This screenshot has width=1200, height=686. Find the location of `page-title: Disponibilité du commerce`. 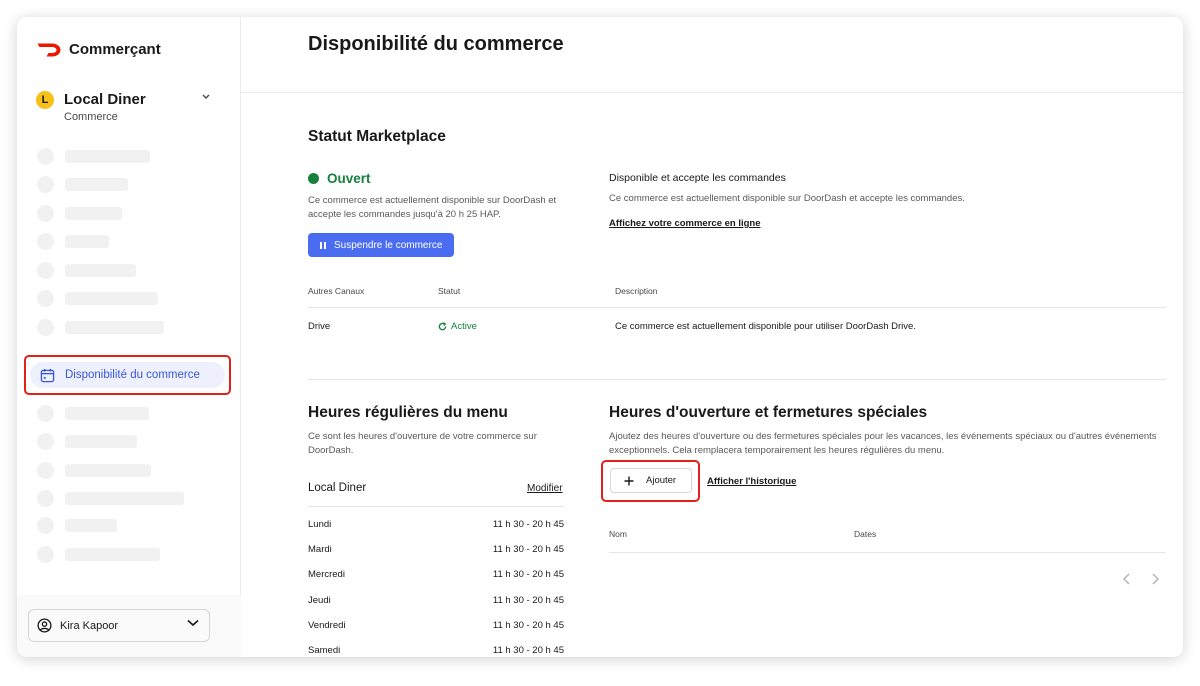

page-title: Disponibilité du commerce is located at coordinates (436, 44).